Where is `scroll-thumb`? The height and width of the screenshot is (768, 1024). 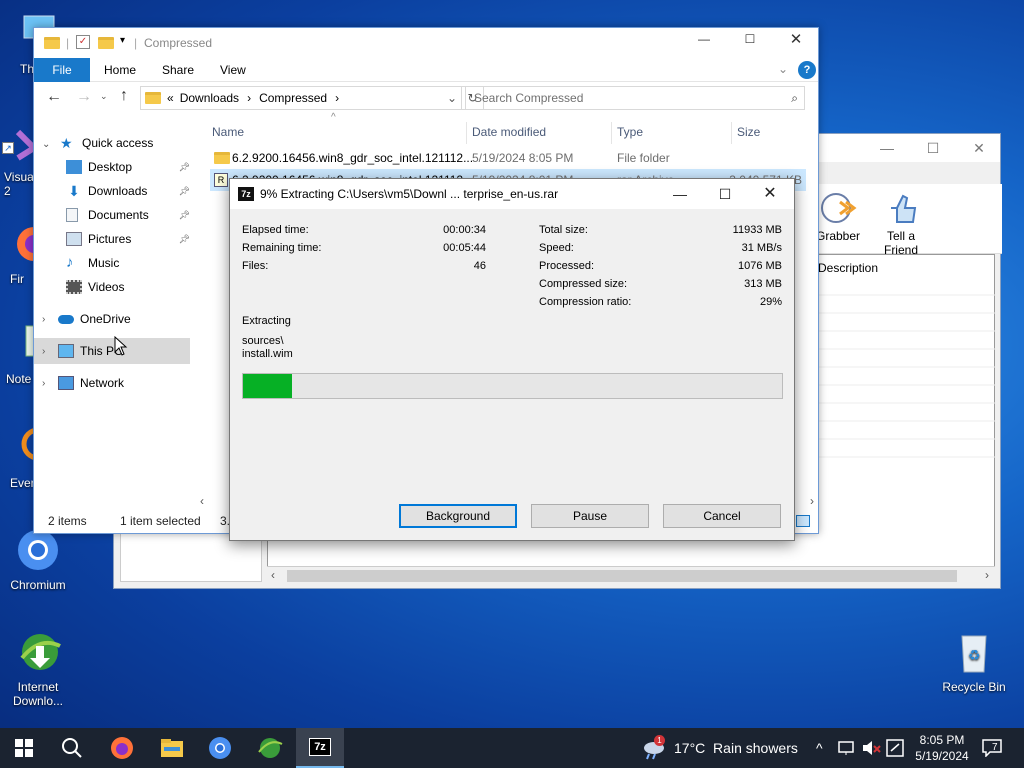
scroll-thumb is located at coordinates (622, 576).